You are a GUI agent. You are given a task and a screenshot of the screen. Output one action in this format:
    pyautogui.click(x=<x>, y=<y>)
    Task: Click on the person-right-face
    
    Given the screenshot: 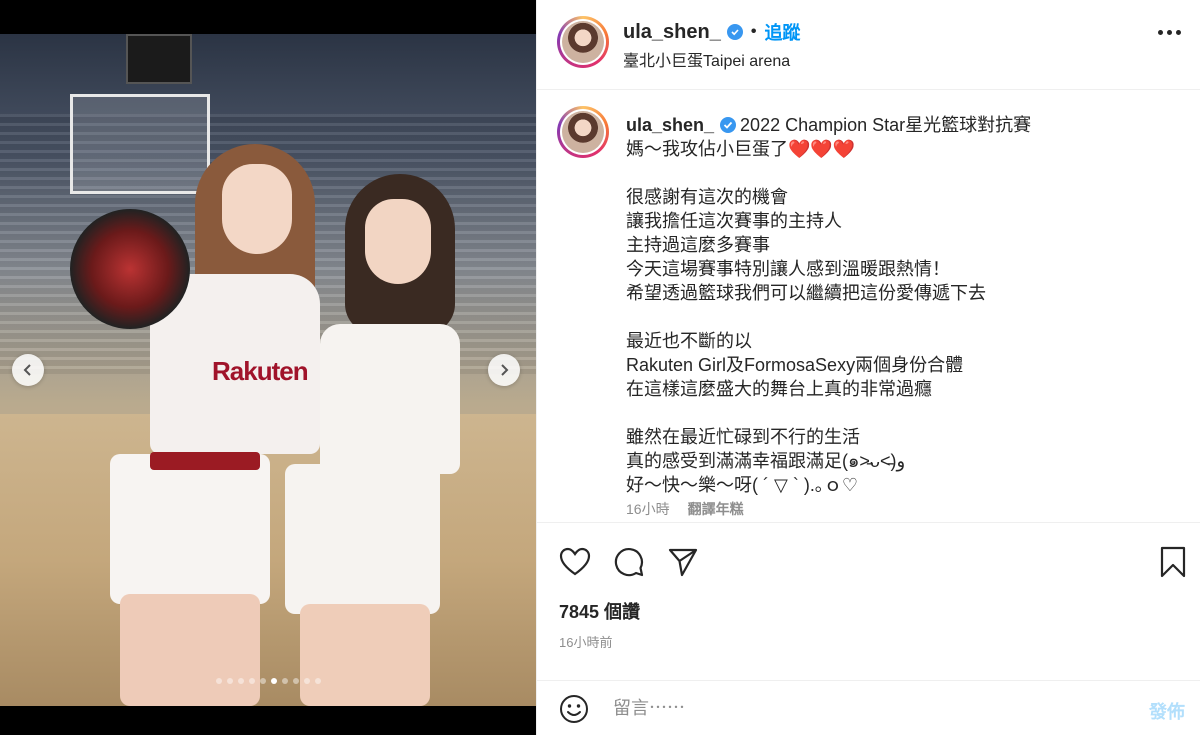 What is the action you would take?
    pyautogui.click(x=398, y=241)
    